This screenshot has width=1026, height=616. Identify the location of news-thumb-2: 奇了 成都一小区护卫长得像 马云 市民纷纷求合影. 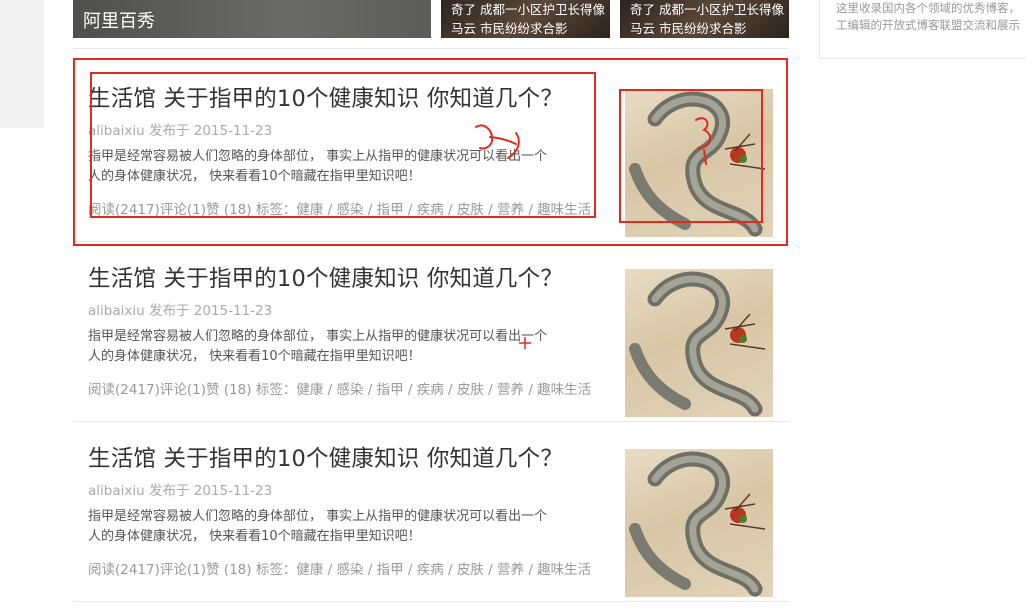
(704, 19).